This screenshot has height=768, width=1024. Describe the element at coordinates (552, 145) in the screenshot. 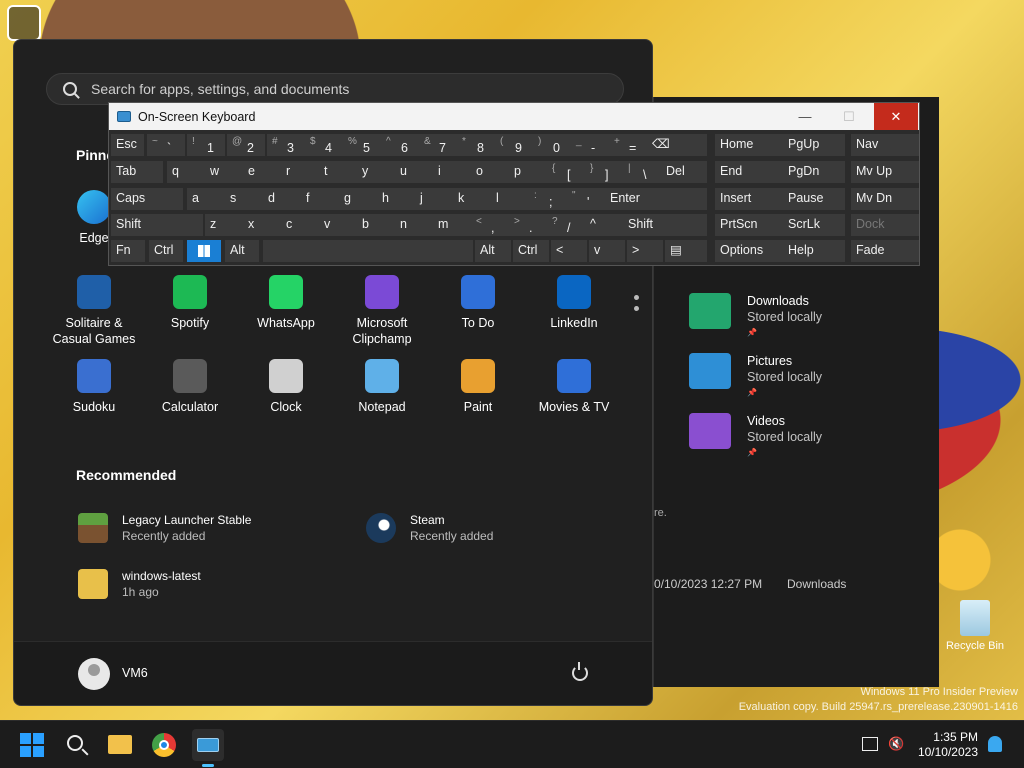

I see `key: ) 0` at that location.